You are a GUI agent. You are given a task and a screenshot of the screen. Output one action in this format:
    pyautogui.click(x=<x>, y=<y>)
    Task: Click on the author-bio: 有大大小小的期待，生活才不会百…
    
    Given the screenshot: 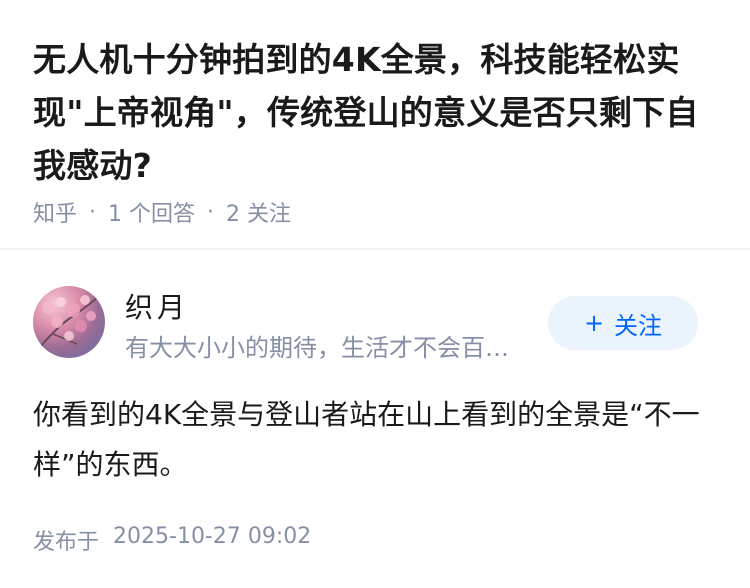 What is the action you would take?
    pyautogui.click(x=317, y=348)
    